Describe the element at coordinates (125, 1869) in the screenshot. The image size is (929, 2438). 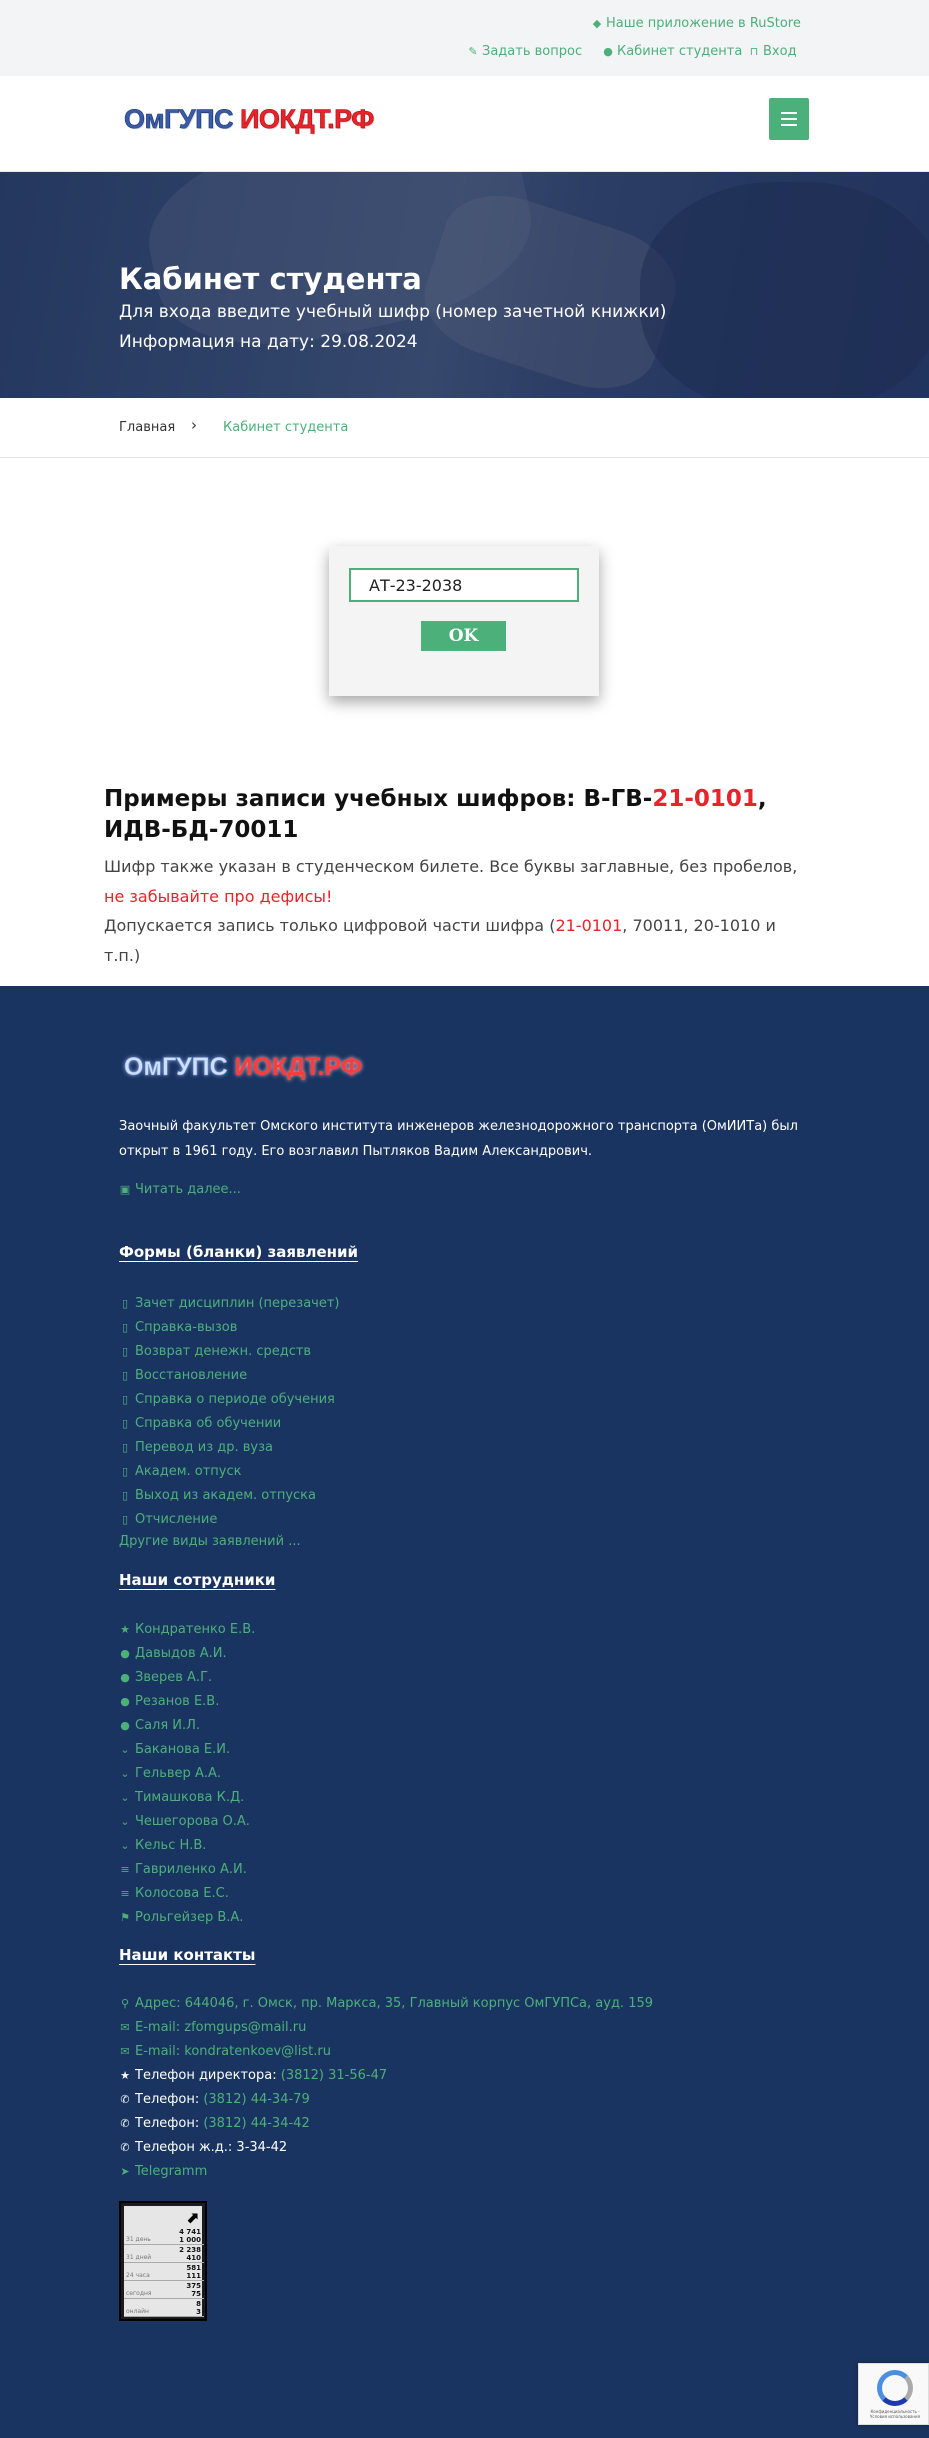
I see `list-icon: ≡` at that location.